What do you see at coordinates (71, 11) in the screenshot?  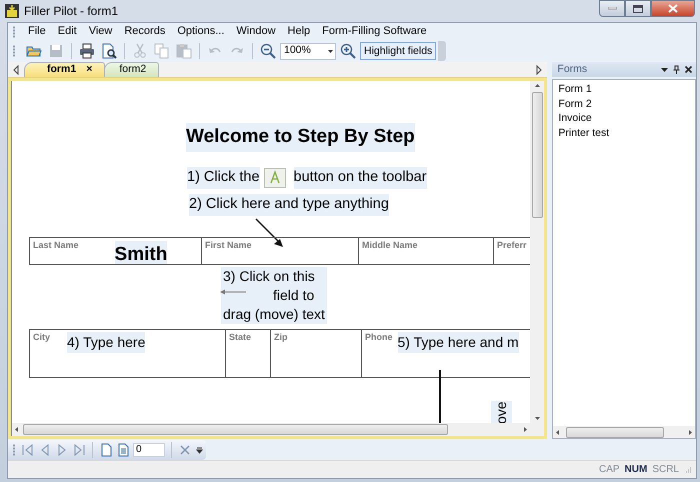 I see `window-title: Filler Pilot - form1` at bounding box center [71, 11].